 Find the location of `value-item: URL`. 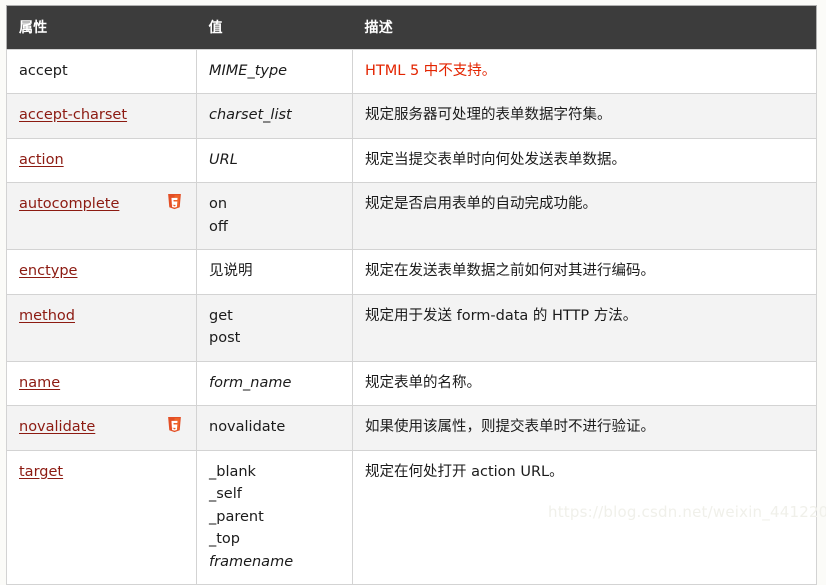

value-item: URL is located at coordinates (223, 159).